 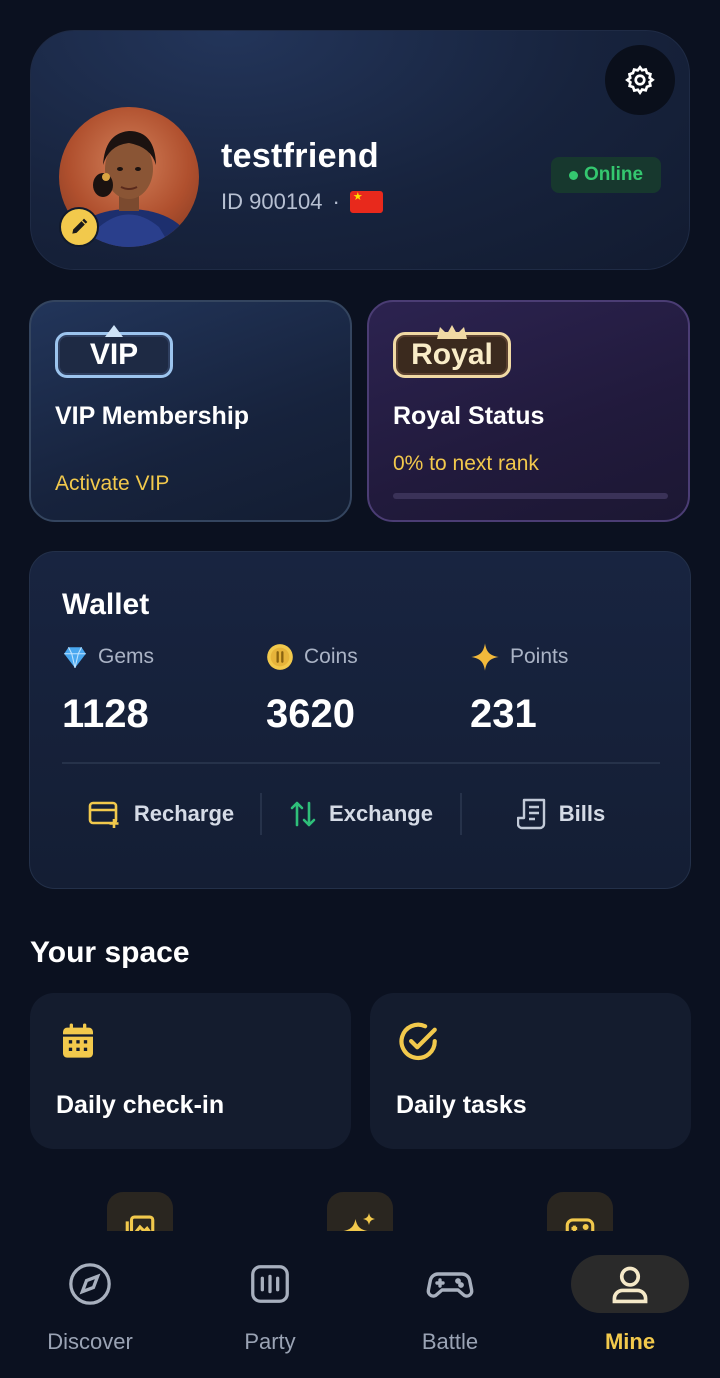 What do you see at coordinates (530, 496) in the screenshot?
I see `royal-progress-bar` at bounding box center [530, 496].